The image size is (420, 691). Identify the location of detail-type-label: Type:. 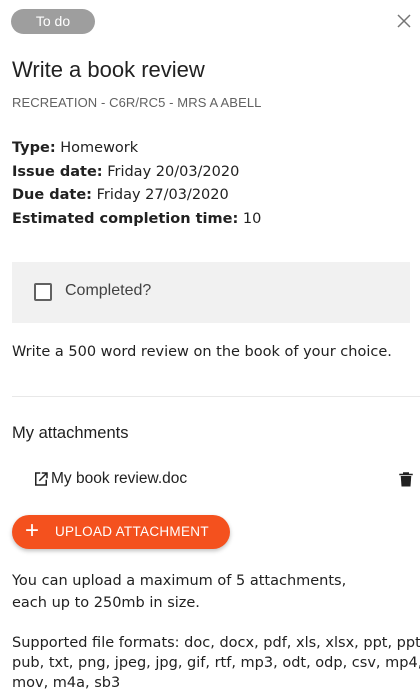
(34, 148).